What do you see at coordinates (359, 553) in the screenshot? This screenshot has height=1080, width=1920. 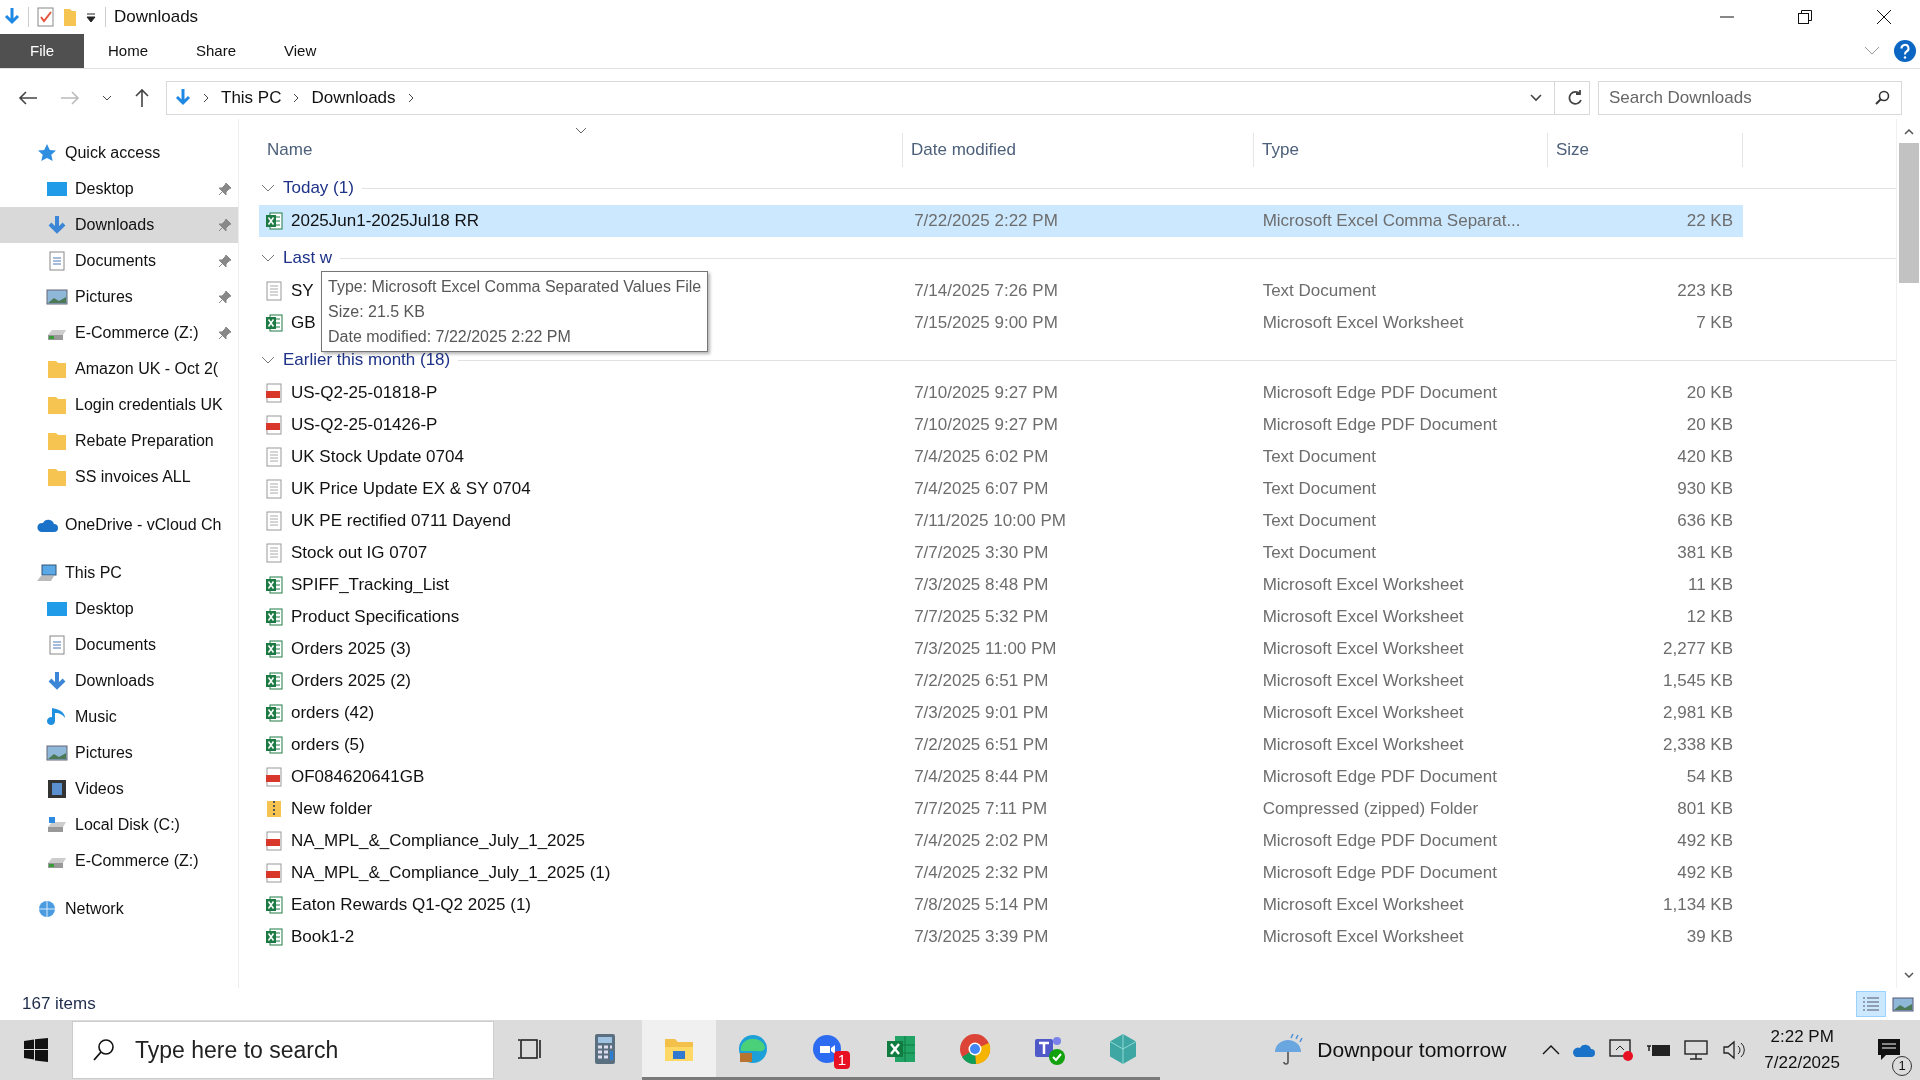 I see `file-name: Stock out IG 0707` at bounding box center [359, 553].